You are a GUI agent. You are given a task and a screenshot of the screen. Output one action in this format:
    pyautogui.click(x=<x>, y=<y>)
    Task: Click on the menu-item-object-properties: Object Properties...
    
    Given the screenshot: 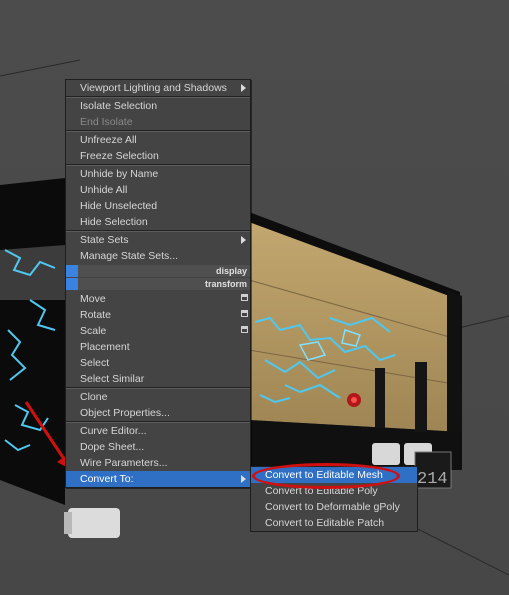 What is the action you would take?
    pyautogui.click(x=158, y=413)
    